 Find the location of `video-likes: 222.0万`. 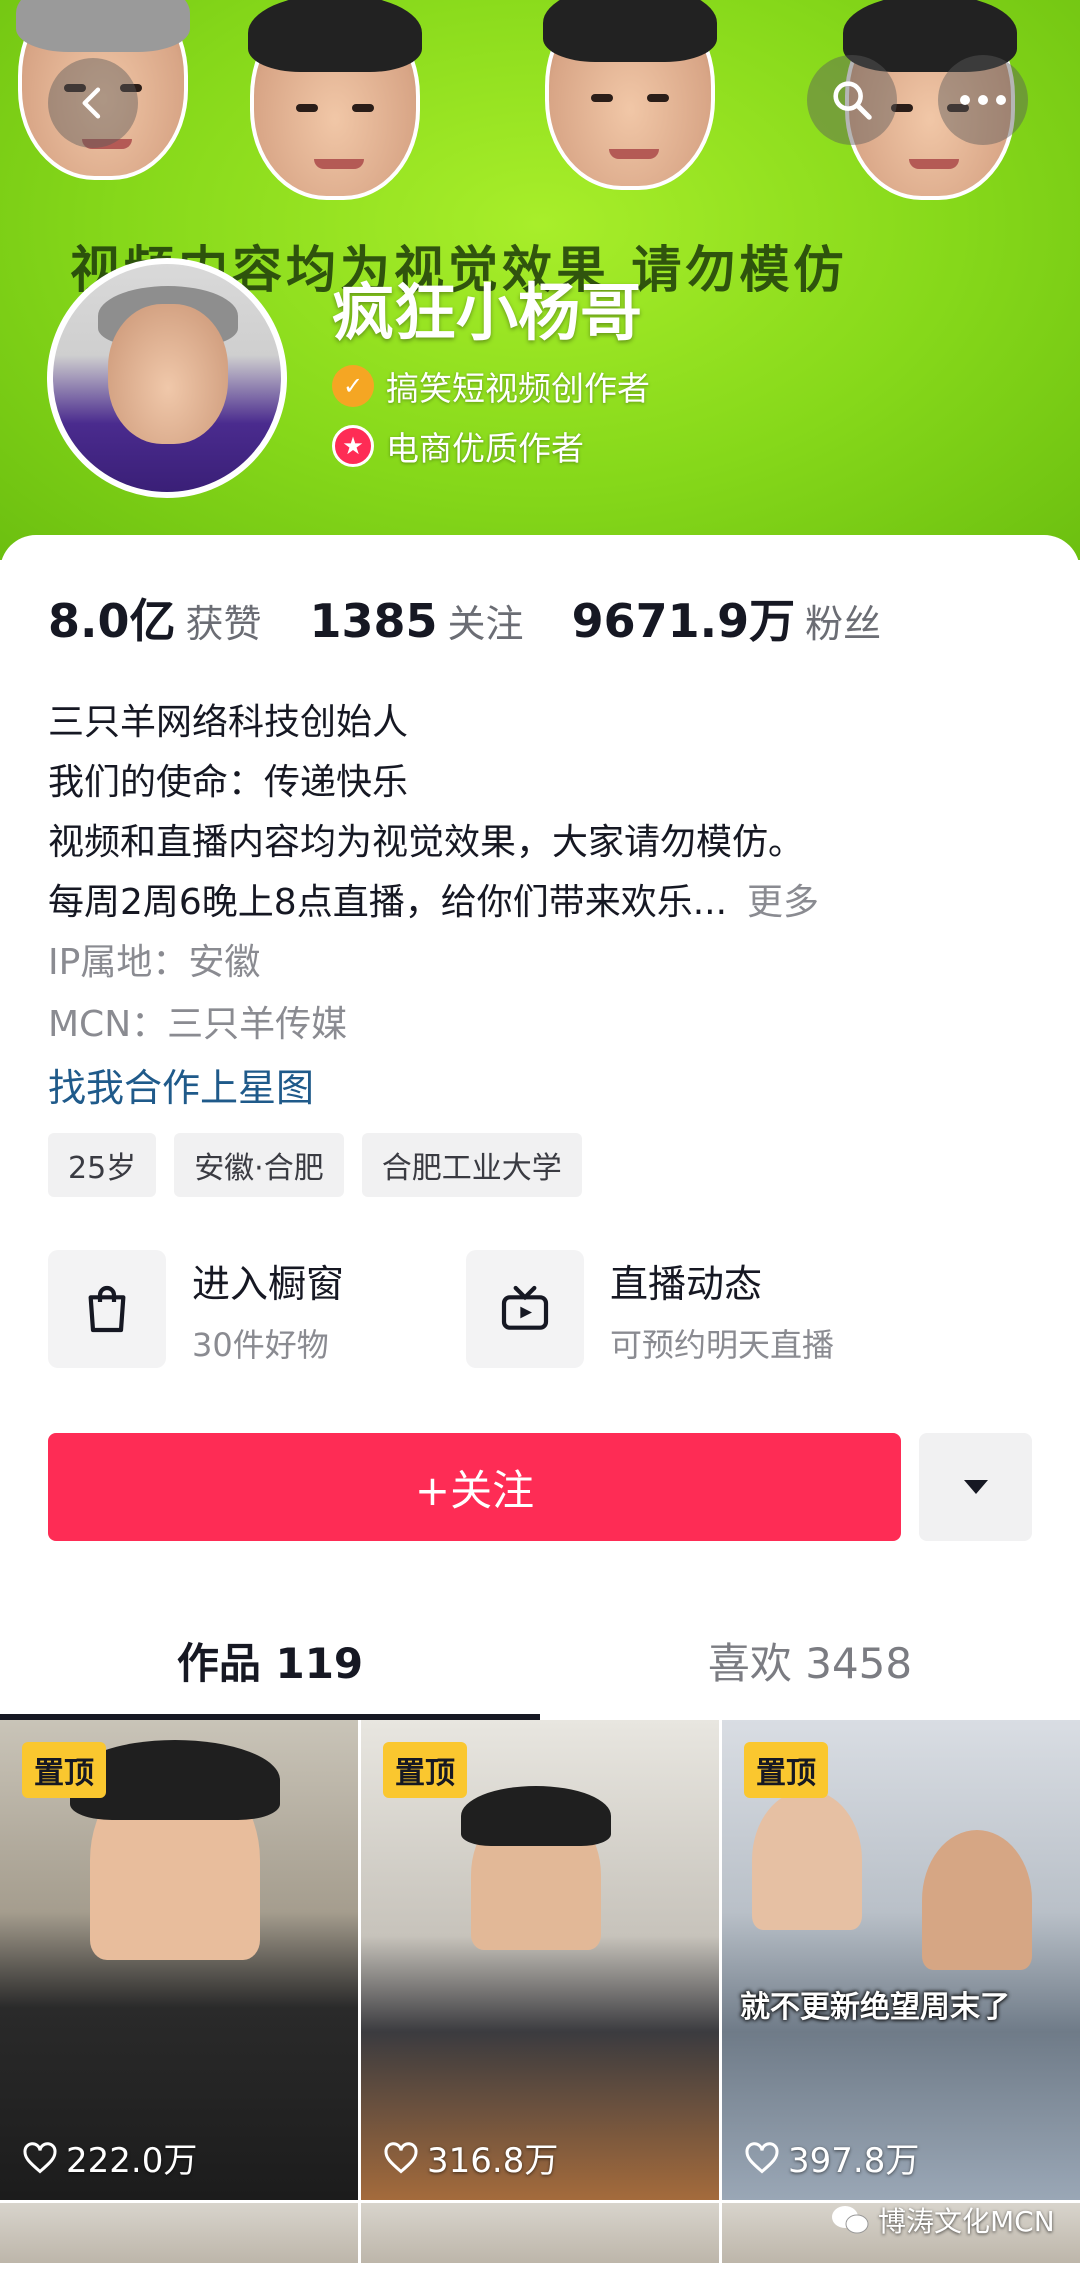

video-likes: 222.0万 is located at coordinates (109, 2157).